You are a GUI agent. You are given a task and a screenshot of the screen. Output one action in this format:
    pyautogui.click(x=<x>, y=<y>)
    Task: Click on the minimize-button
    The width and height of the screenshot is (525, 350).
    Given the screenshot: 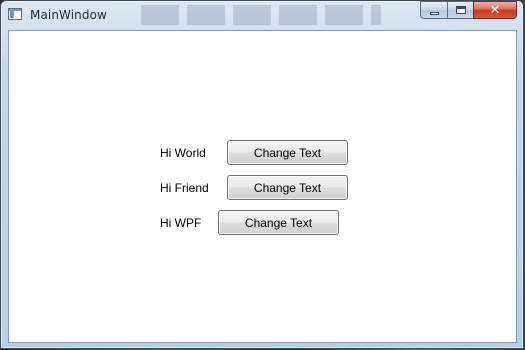 What is the action you would take?
    pyautogui.click(x=433, y=10)
    